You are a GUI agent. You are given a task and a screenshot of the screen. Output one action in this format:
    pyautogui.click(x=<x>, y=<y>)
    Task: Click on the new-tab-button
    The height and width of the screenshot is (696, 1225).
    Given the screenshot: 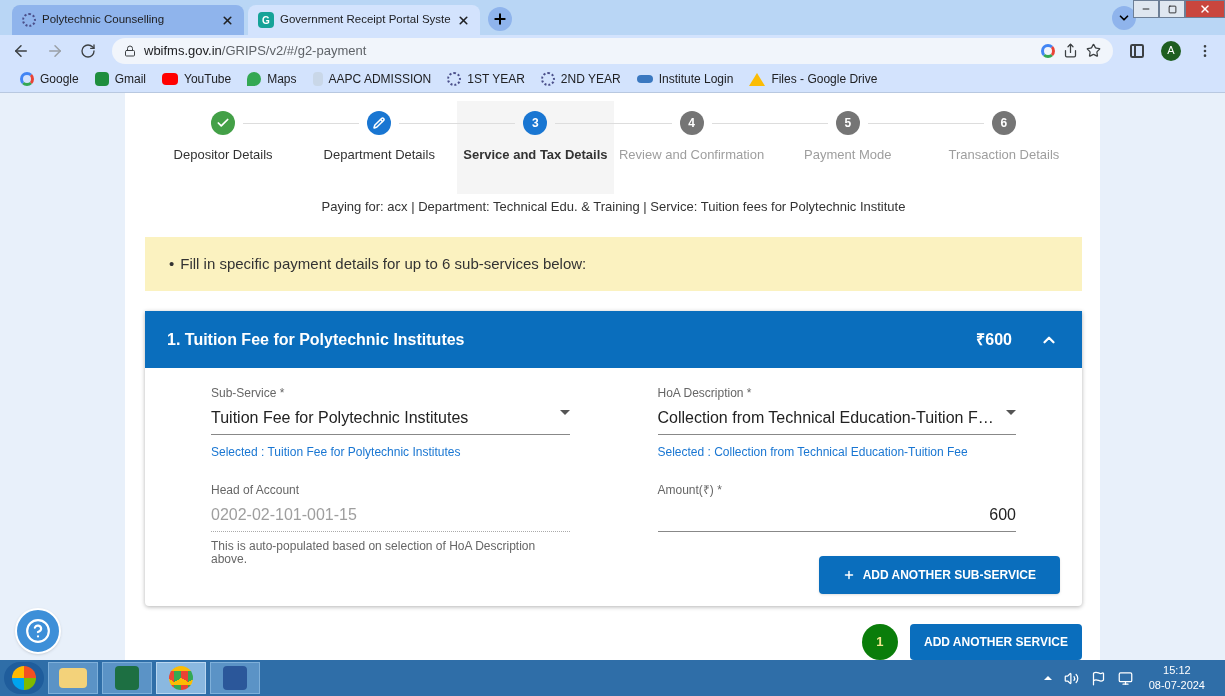 What is the action you would take?
    pyautogui.click(x=500, y=19)
    